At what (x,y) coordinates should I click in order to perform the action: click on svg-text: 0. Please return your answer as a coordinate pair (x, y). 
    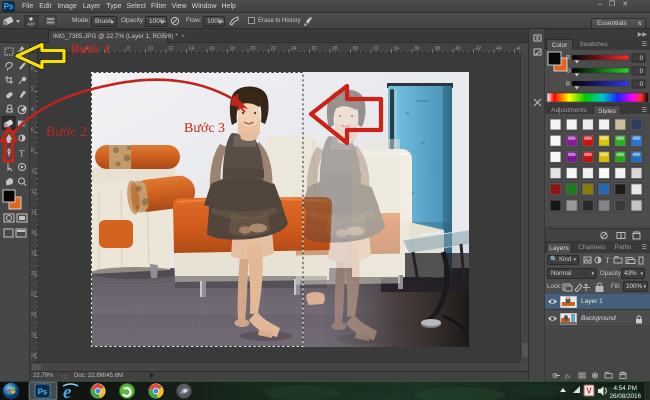
    Looking at the image, I should click on (32, 69).